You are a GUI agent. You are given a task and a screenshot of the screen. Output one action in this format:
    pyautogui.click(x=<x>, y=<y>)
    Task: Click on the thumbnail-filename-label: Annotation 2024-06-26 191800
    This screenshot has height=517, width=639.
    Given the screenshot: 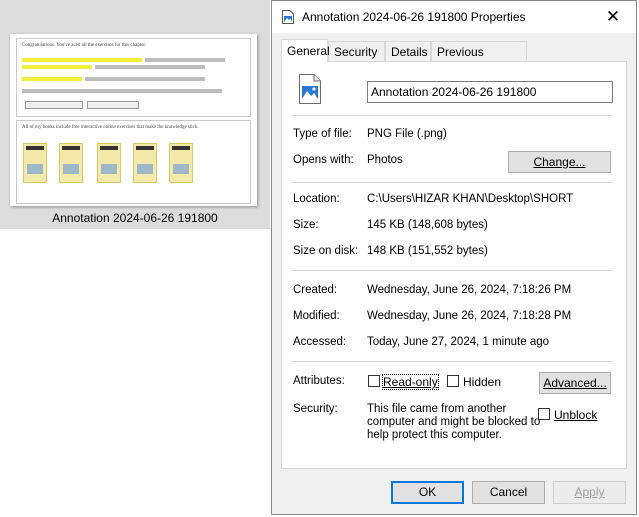 What is the action you would take?
    pyautogui.click(x=135, y=218)
    